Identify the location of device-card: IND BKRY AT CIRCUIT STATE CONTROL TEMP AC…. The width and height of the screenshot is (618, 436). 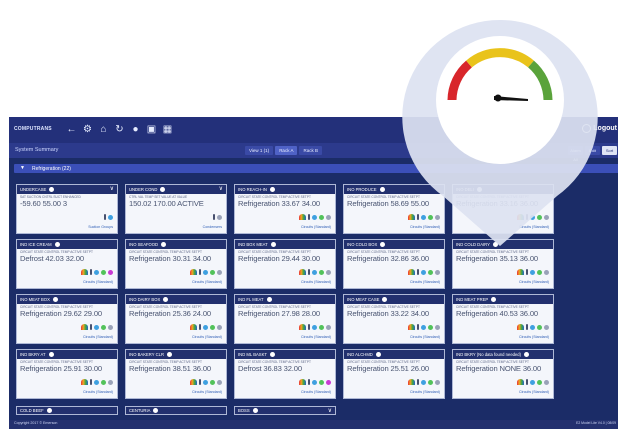
(67, 374).